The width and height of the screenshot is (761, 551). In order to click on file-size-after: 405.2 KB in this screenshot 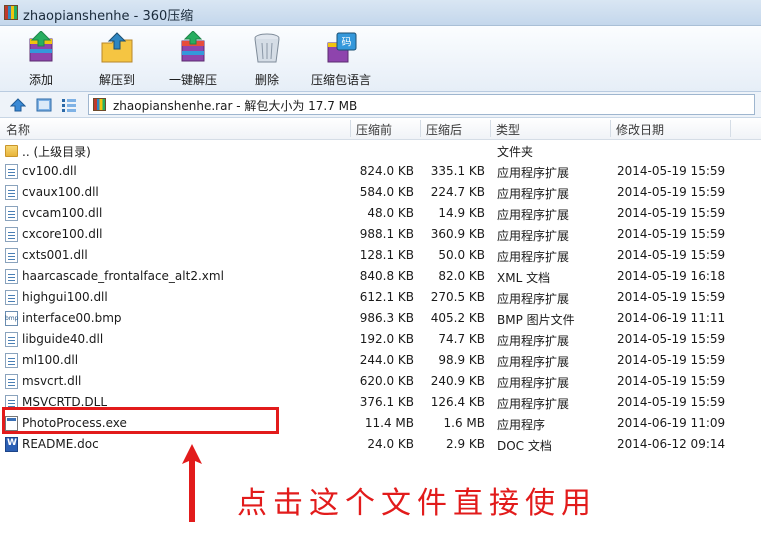, I will do `click(457, 318)`.